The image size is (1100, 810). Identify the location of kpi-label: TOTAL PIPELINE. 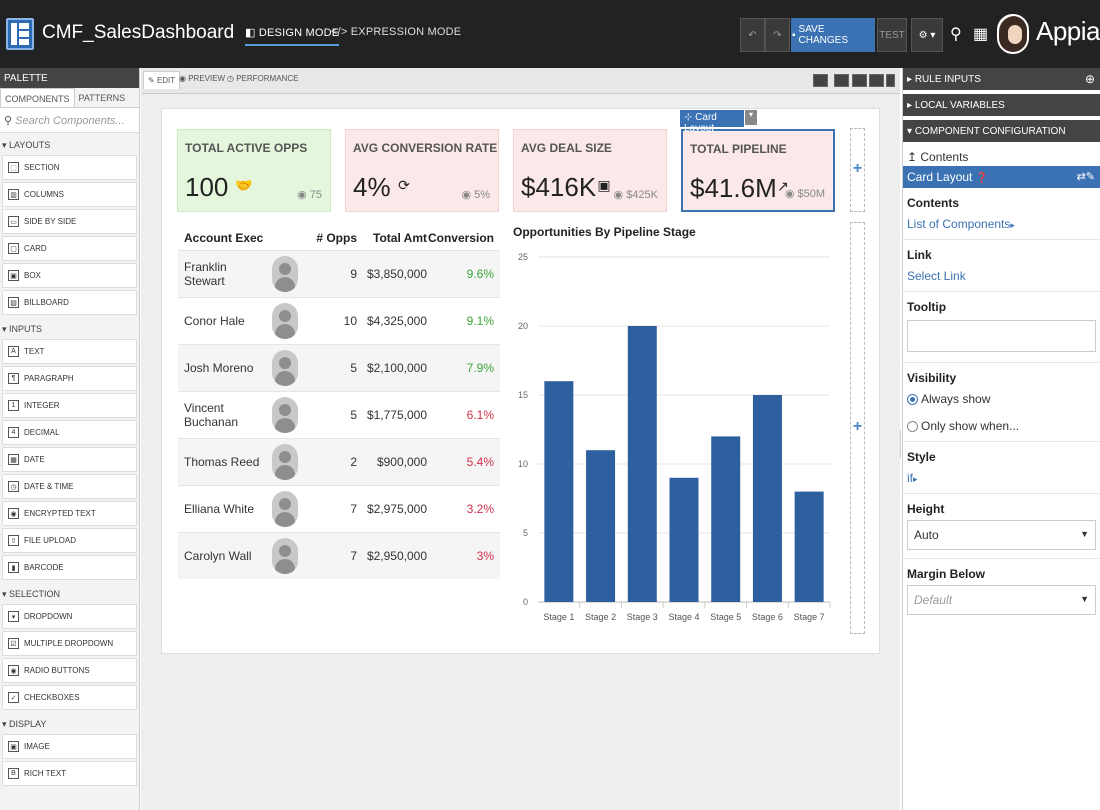
(738, 149).